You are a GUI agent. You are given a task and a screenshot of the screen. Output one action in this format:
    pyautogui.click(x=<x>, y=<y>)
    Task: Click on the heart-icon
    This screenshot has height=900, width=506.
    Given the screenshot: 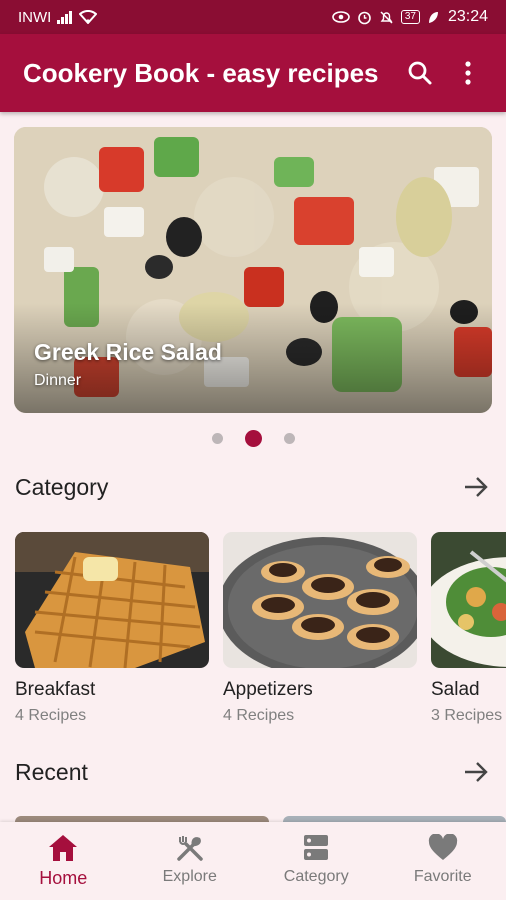 What is the action you would take?
    pyautogui.click(x=442, y=847)
    